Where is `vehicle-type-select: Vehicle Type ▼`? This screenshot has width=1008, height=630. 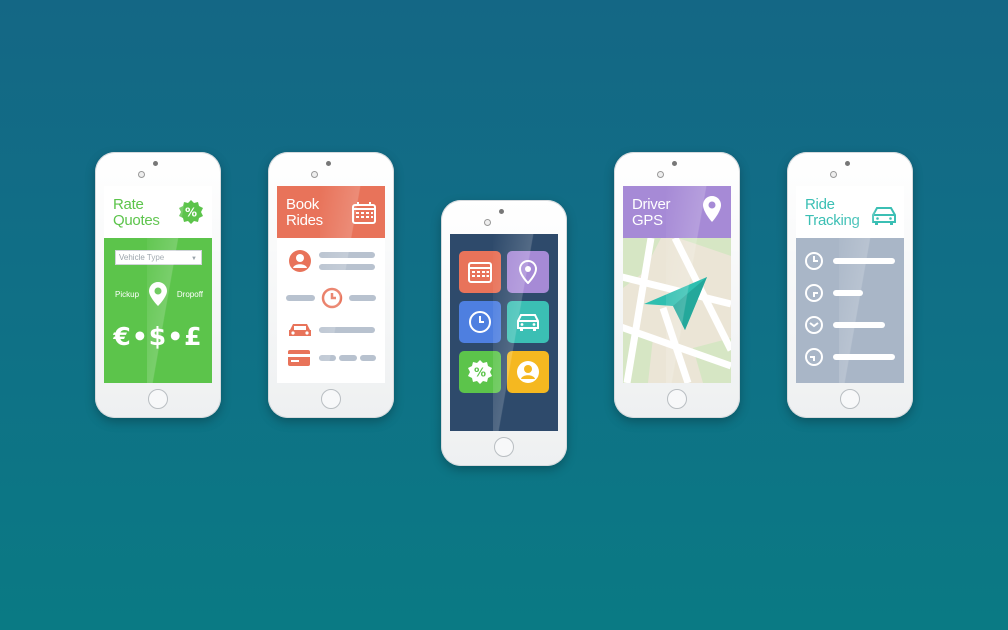 vehicle-type-select: Vehicle Type ▼ is located at coordinates (158, 257).